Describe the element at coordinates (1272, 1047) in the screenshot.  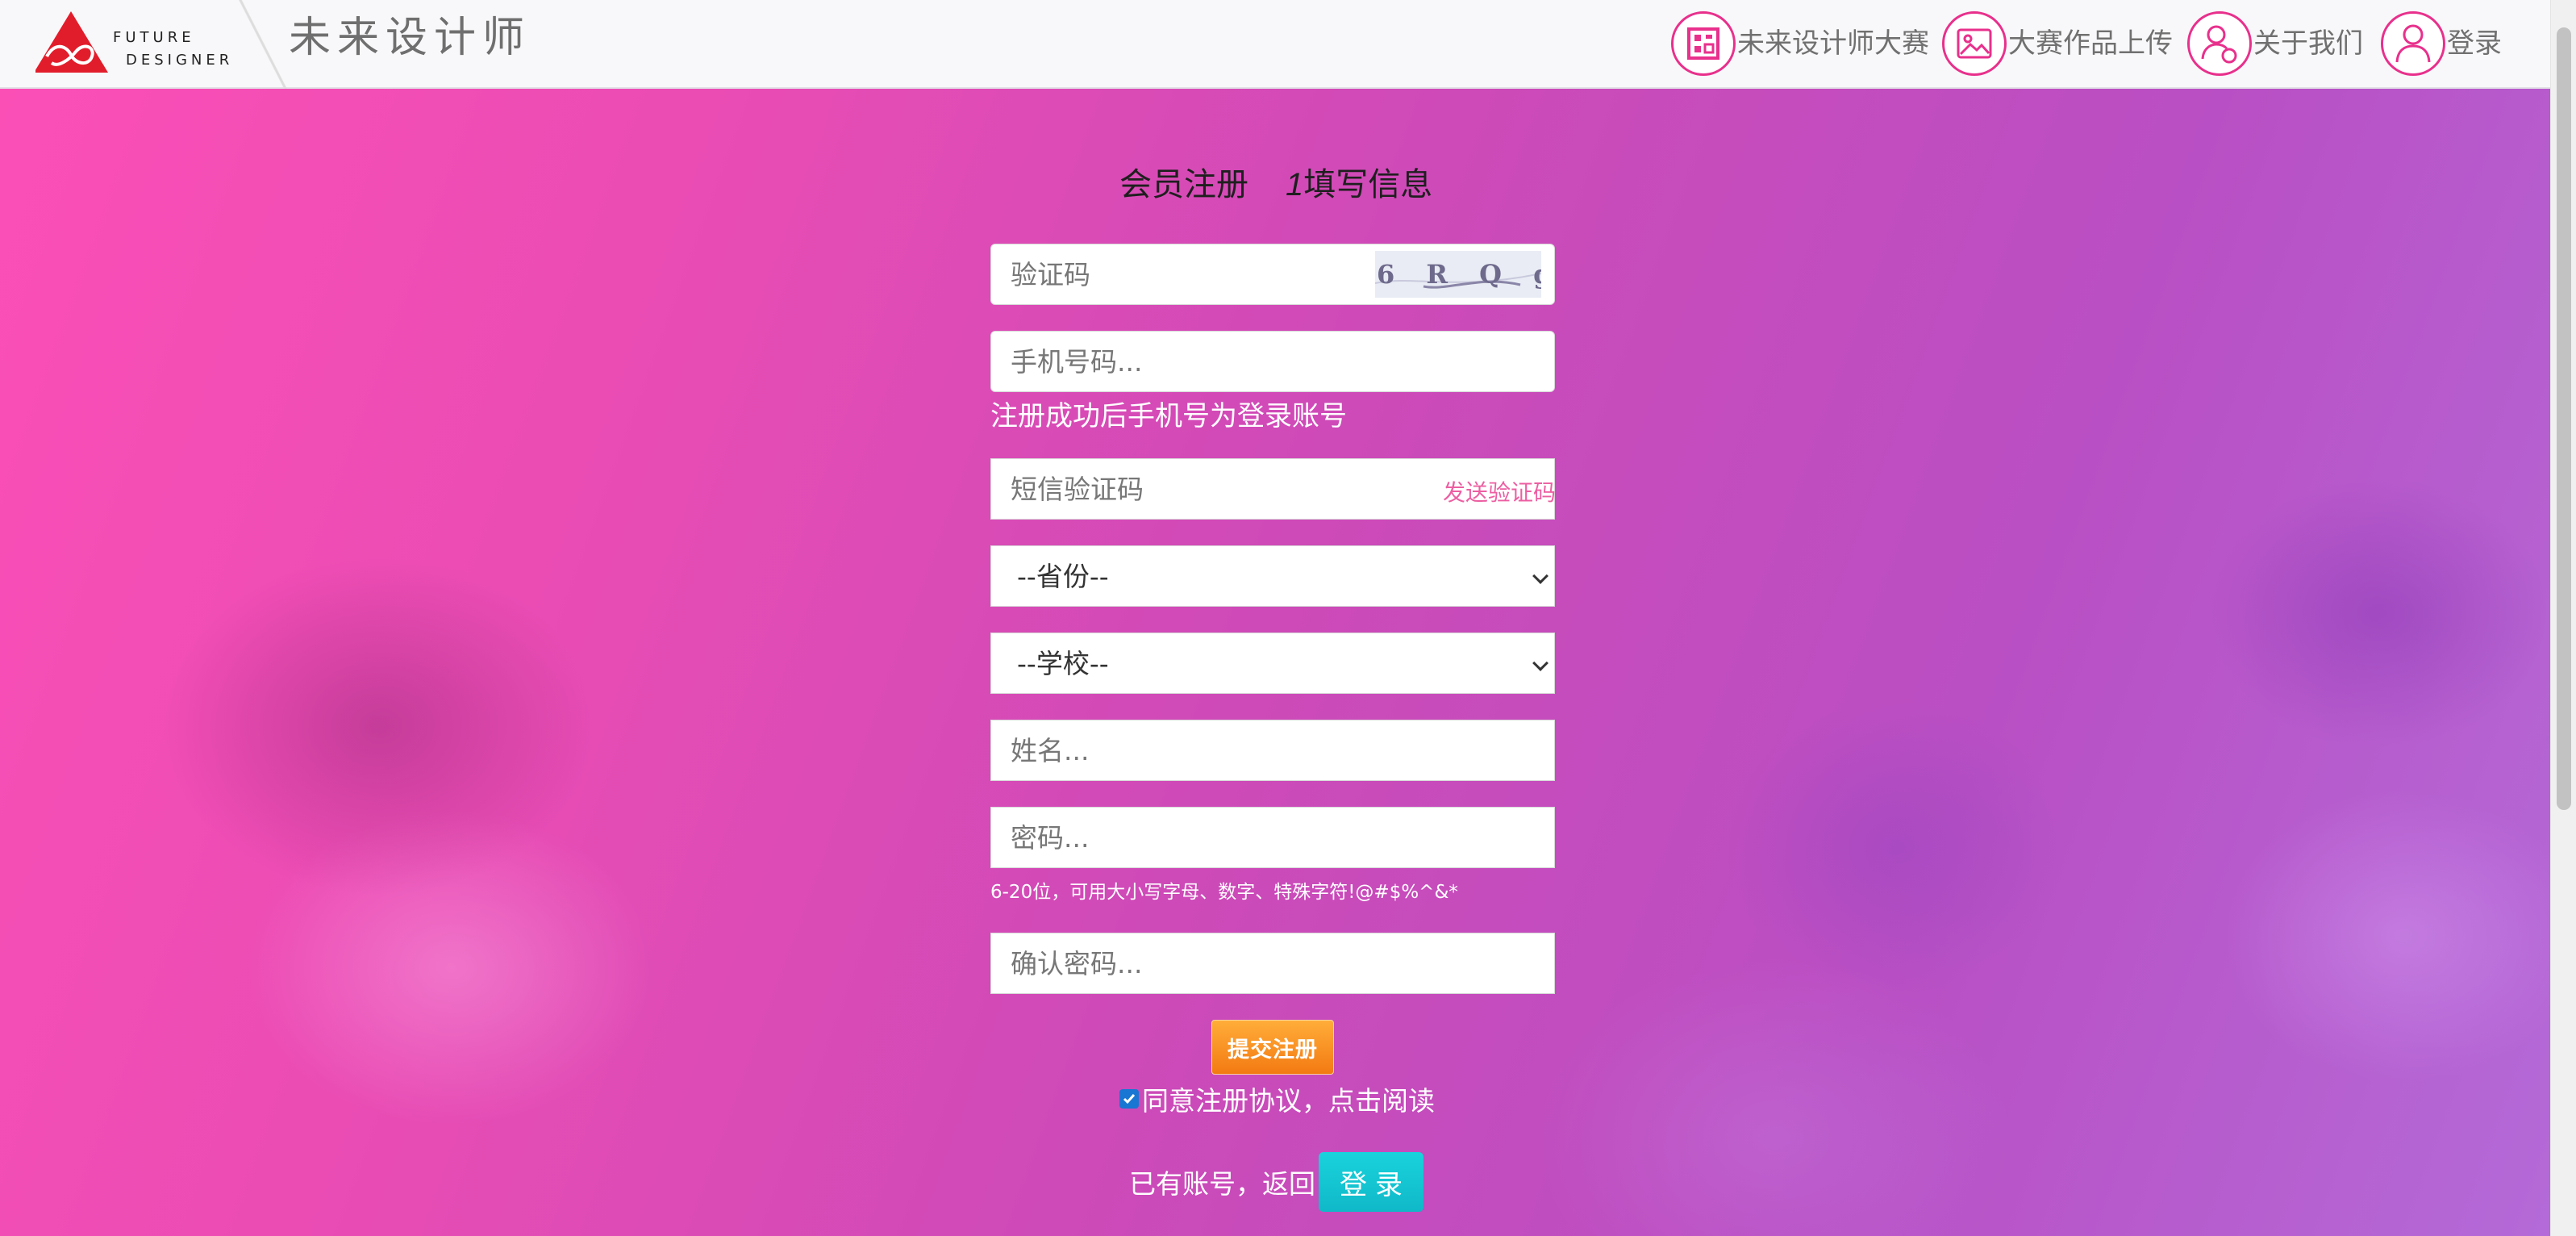
I see `submit-register-button: 提交注册` at that location.